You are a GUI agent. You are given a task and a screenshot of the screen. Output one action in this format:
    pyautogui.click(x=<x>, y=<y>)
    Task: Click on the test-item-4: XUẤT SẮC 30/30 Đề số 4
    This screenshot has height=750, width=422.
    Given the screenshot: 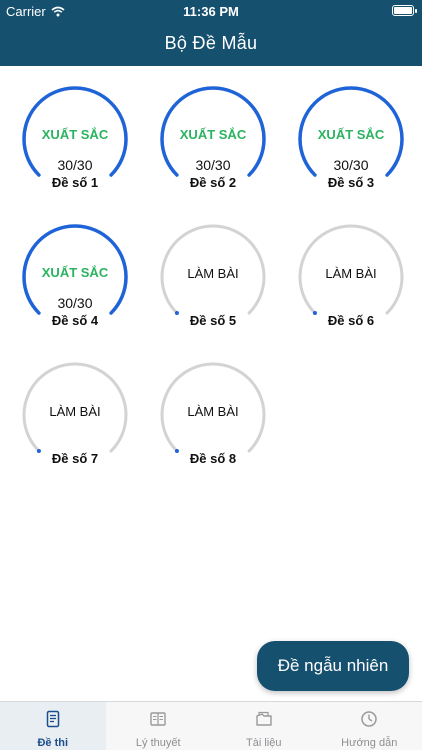 What is the action you would take?
    pyautogui.click(x=75, y=277)
    